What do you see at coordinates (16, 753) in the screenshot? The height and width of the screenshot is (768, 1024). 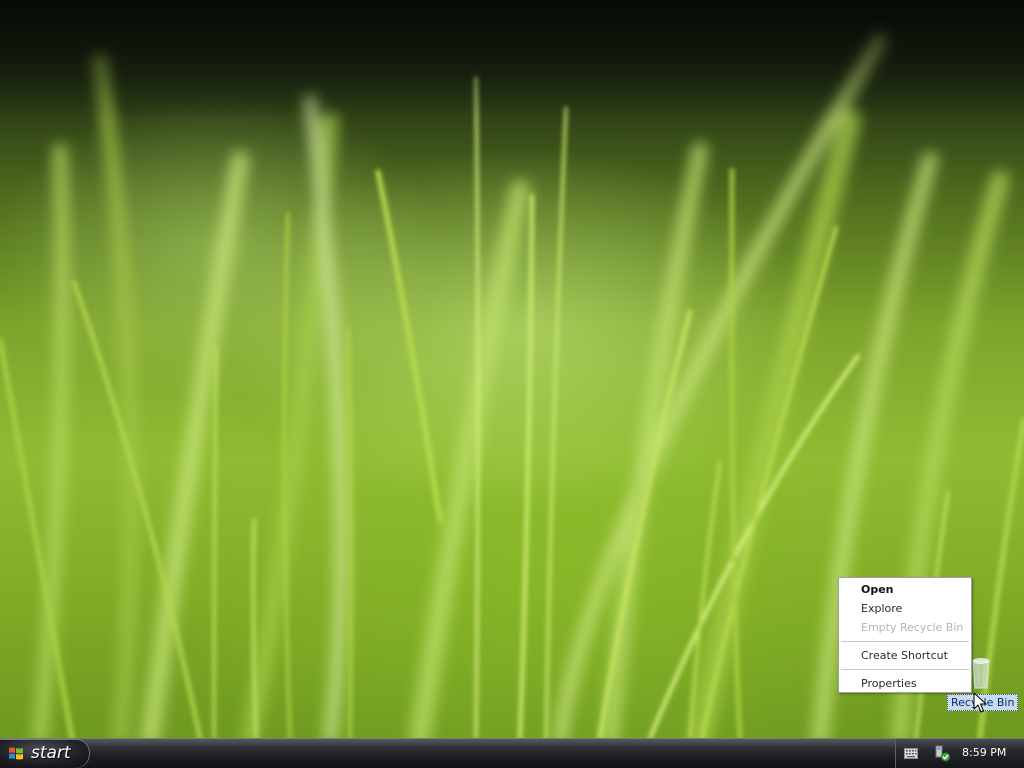 I see `windows-flag-icon` at bounding box center [16, 753].